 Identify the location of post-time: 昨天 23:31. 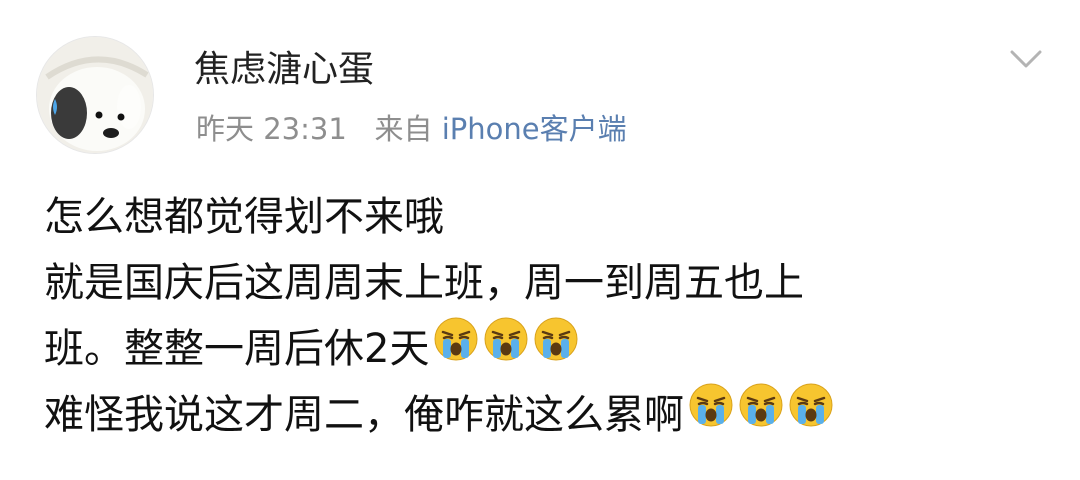
(271, 129).